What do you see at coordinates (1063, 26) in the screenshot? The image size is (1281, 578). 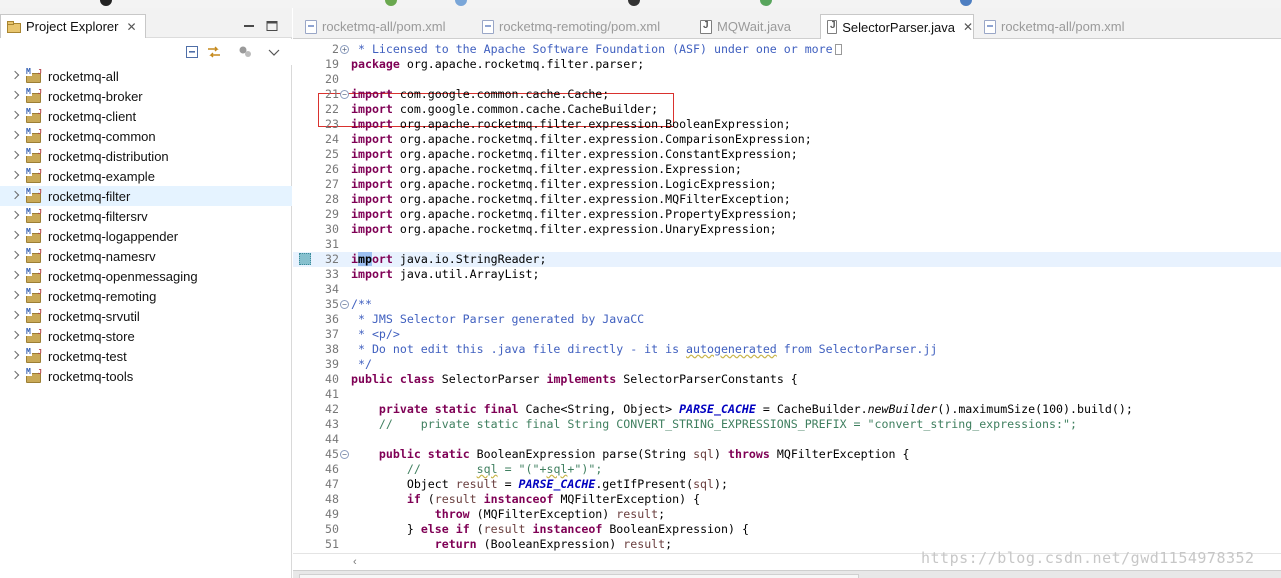 I see `editor-tab-4: rocketmq-all/pom.xml` at bounding box center [1063, 26].